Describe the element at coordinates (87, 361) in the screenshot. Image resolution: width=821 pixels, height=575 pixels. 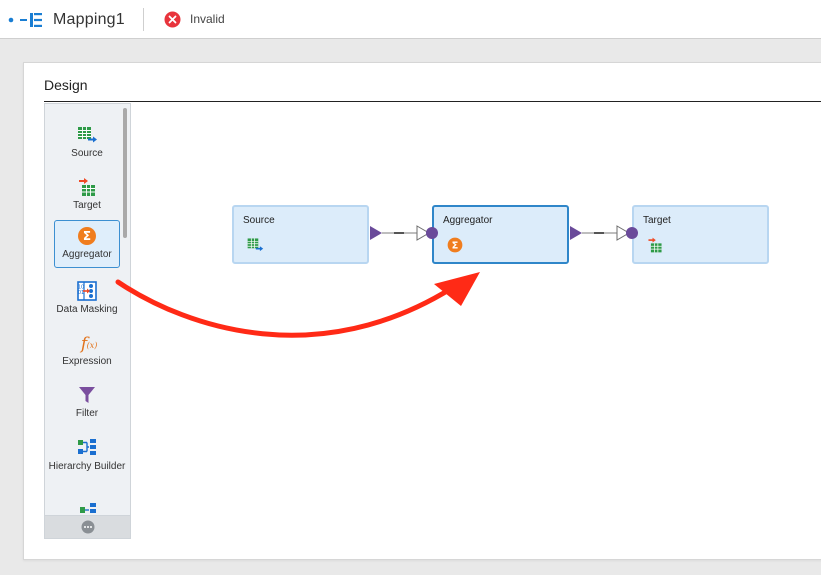
I see `palette-label: Expression` at that location.